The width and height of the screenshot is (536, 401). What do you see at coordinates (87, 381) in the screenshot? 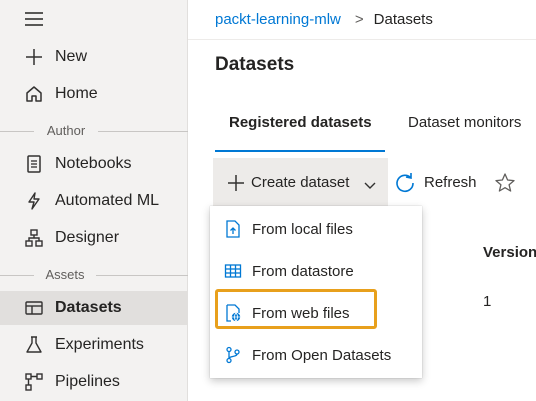
I see `sidebar-item-label: Pipelines` at bounding box center [87, 381].